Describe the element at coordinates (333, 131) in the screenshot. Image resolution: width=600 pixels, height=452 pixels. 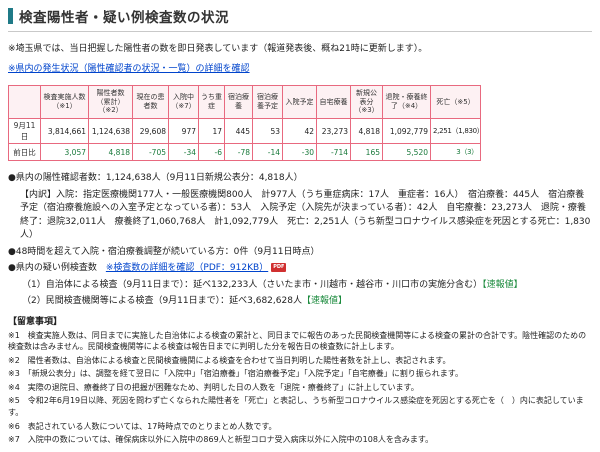
I see `table-cell: 23,273` at that location.